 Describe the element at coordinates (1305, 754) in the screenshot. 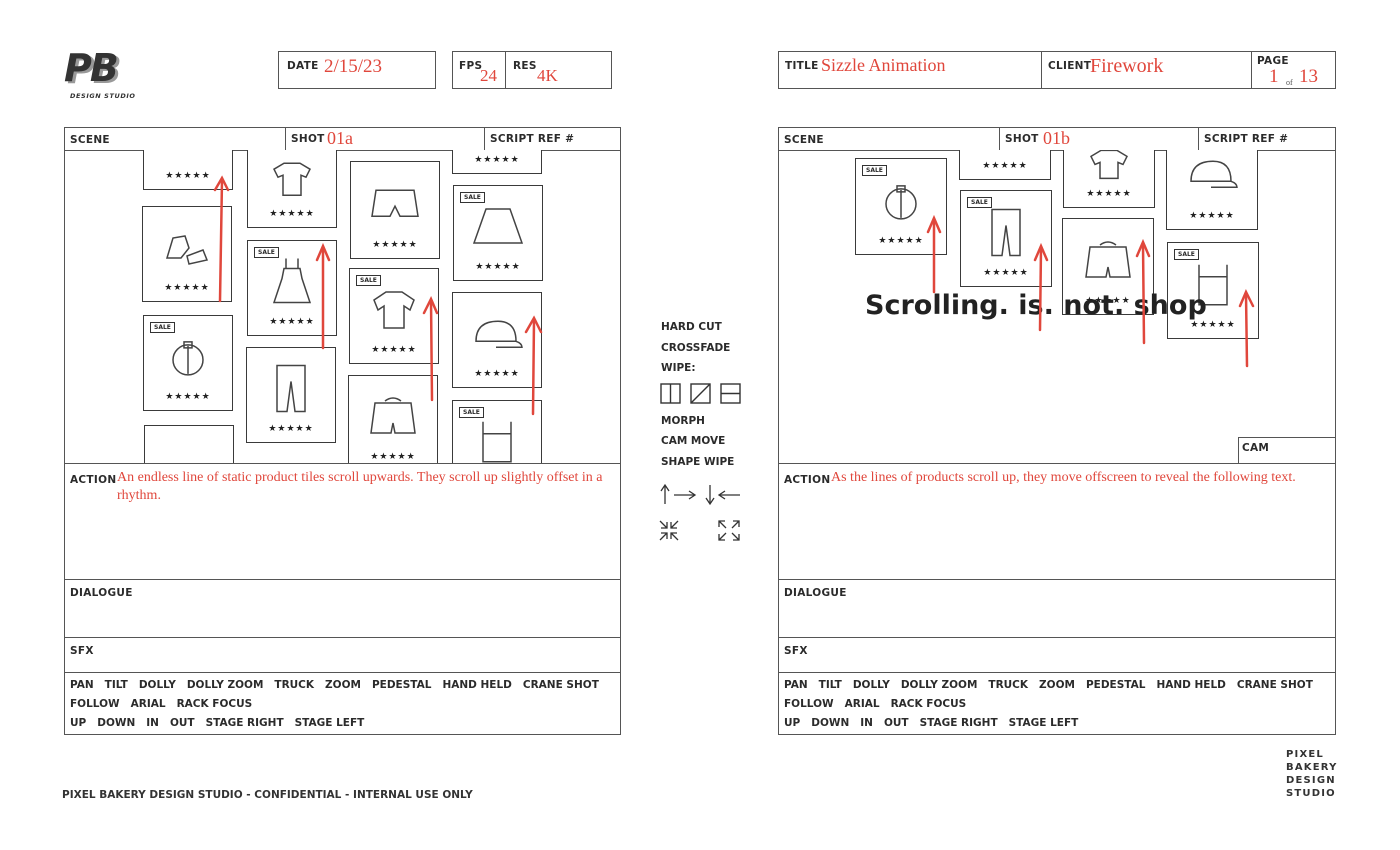

I see `studio-line: PIXEL` at that location.